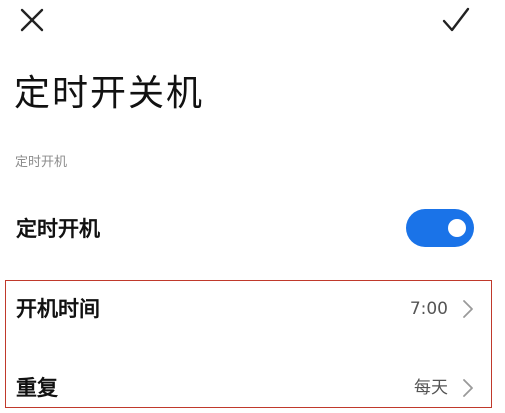 Image resolution: width=505 pixels, height=413 pixels. What do you see at coordinates (252, 309) in the screenshot?
I see `power-on-time-row: 开机时间 7:00` at bounding box center [252, 309].